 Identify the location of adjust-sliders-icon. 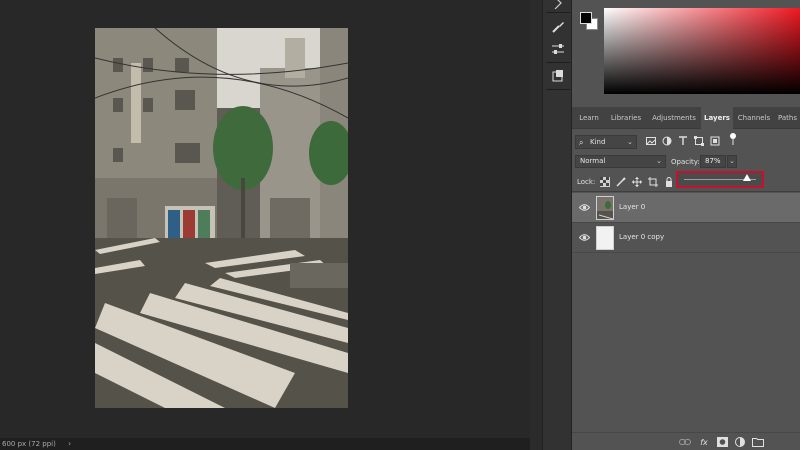
(558, 49).